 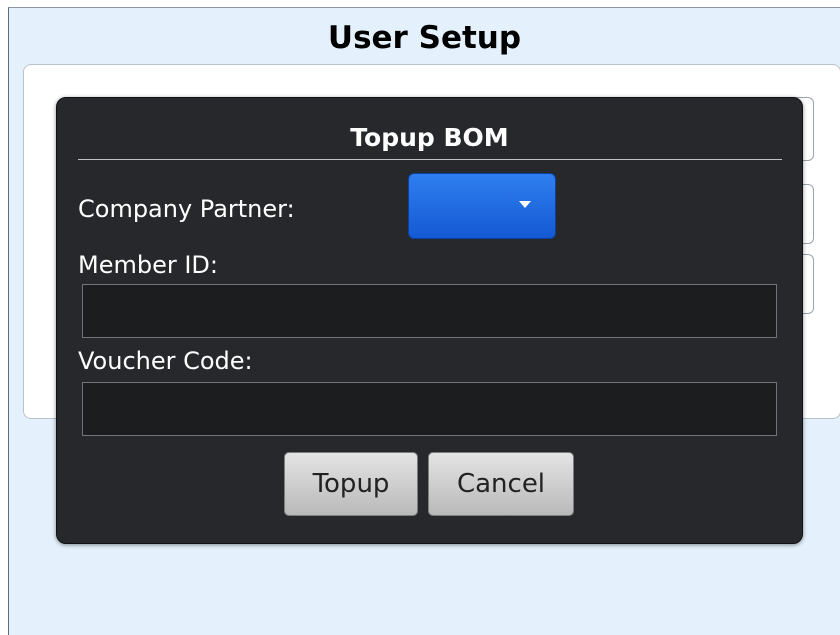 I want to click on member-id-input, so click(x=429, y=311).